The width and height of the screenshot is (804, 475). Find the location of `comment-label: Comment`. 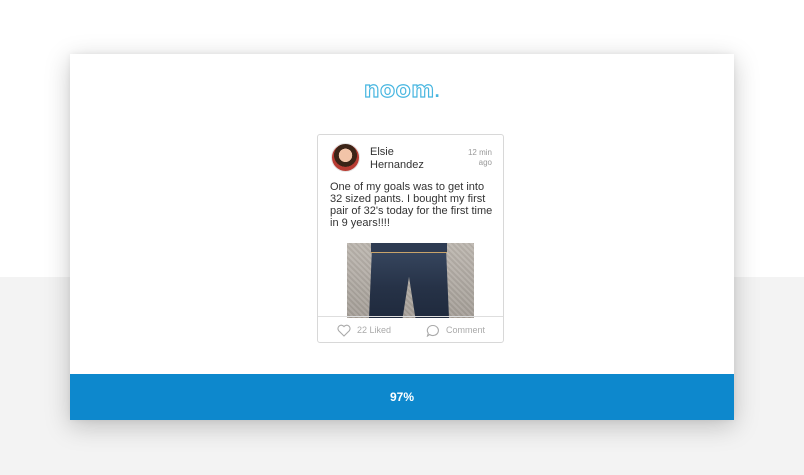

comment-label: Comment is located at coordinates (466, 330).